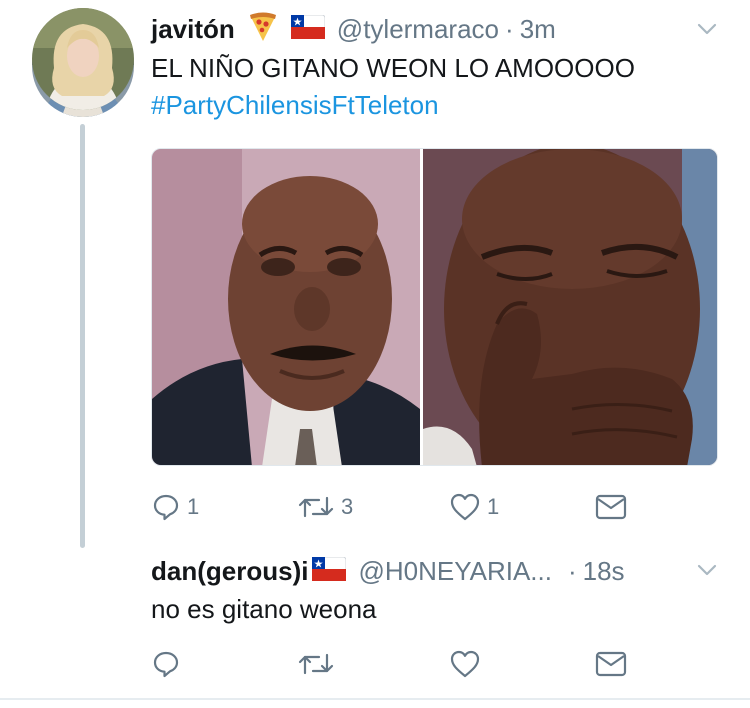  I want to click on tweet-header: dan(gerous)i @H0NEYARIA... · 18s, so click(388, 571).